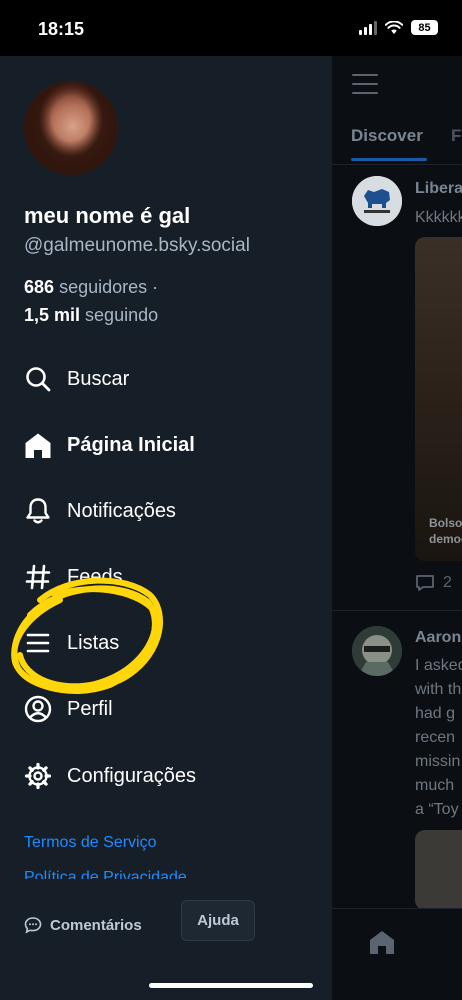  I want to click on hash-icon, so click(38, 577).